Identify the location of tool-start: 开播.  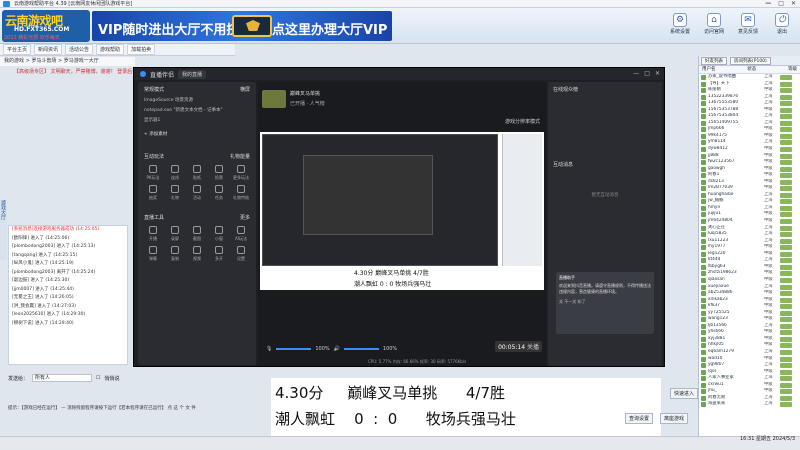
(153, 234).